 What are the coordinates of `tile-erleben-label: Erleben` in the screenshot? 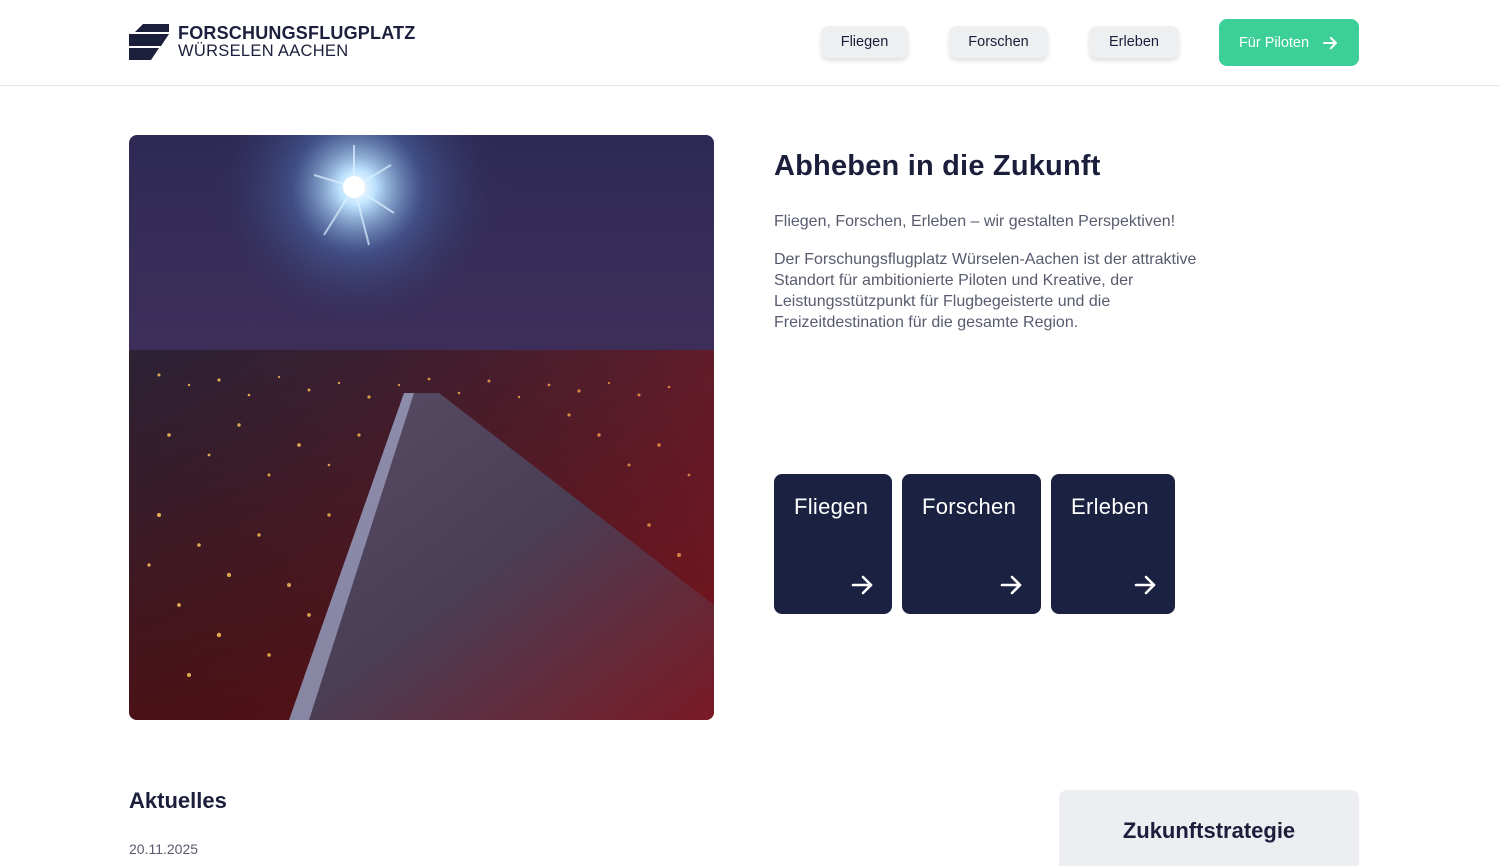 It's located at (1110, 506).